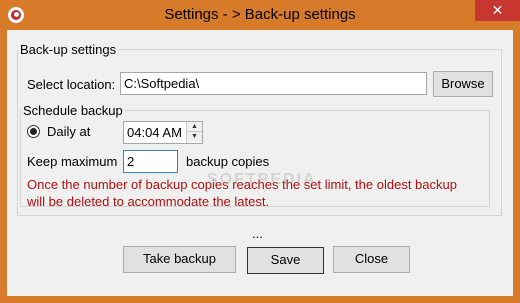 This screenshot has width=520, height=303. What do you see at coordinates (150, 161) in the screenshot?
I see `max-copies-input: 2` at bounding box center [150, 161].